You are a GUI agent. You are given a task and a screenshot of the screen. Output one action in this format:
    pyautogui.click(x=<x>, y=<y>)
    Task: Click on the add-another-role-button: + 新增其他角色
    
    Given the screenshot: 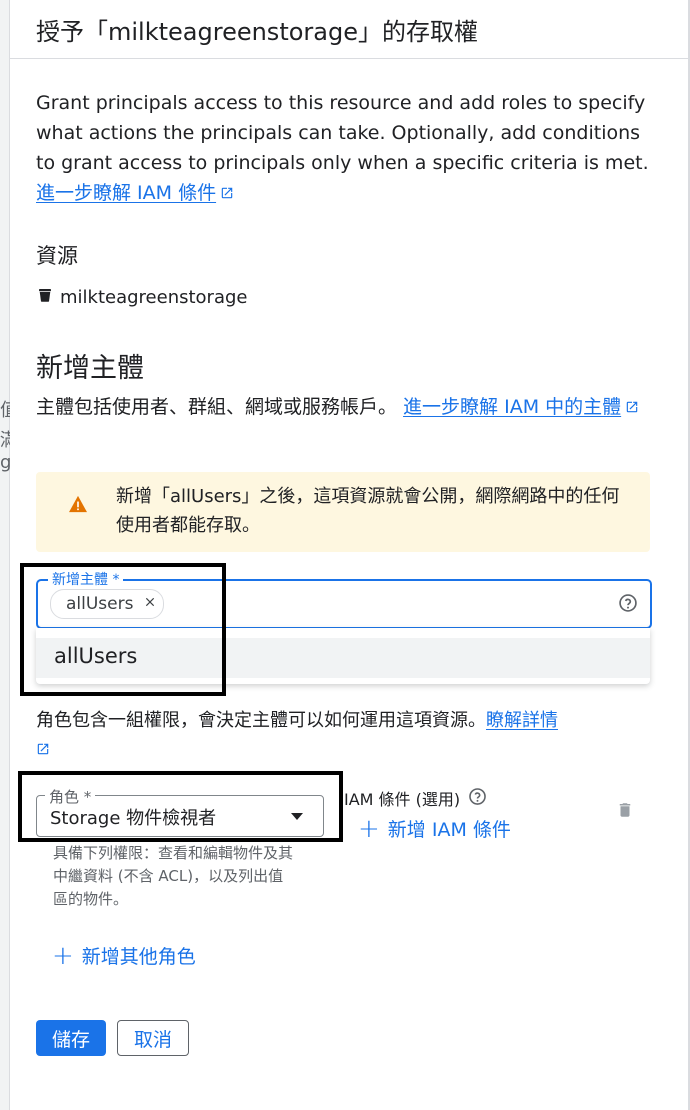 What is the action you would take?
    pyautogui.click(x=124, y=955)
    